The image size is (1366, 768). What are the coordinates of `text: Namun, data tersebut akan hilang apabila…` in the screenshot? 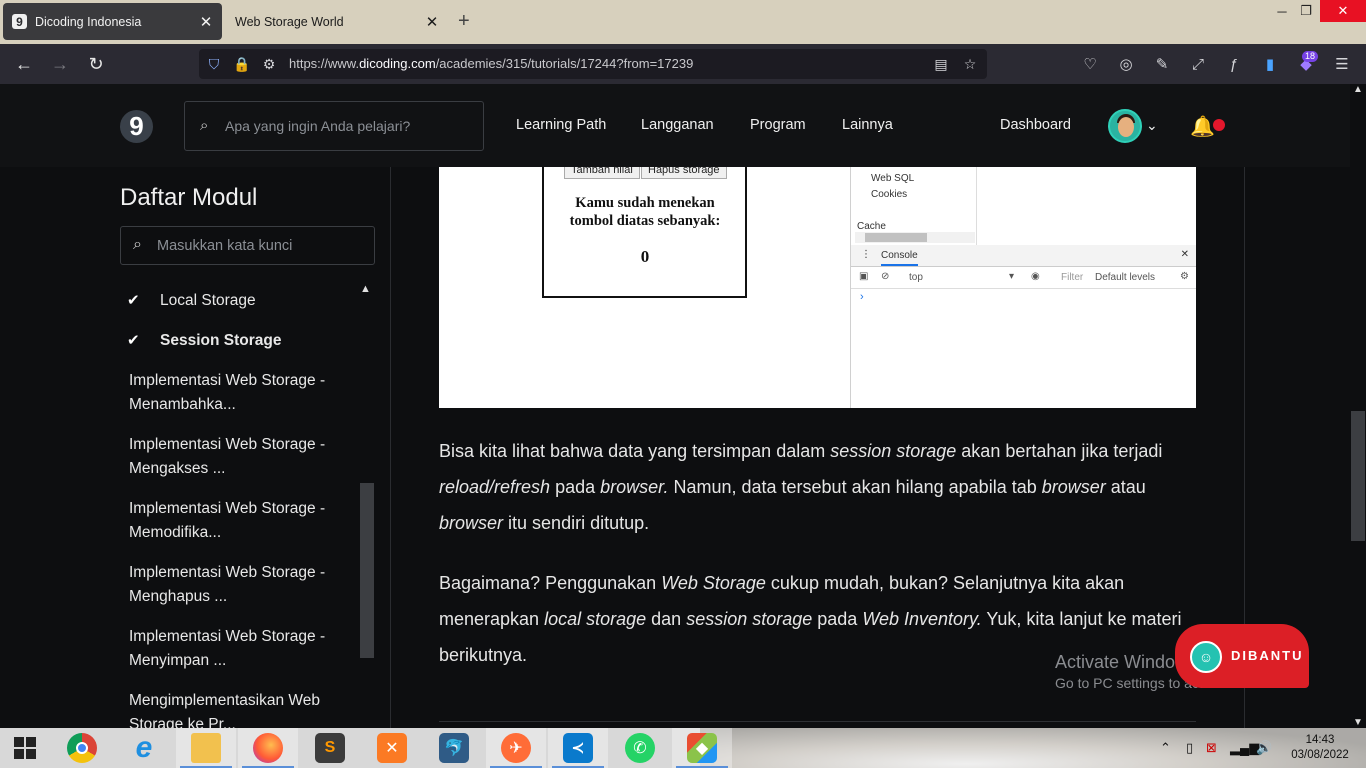 It's located at (855, 487).